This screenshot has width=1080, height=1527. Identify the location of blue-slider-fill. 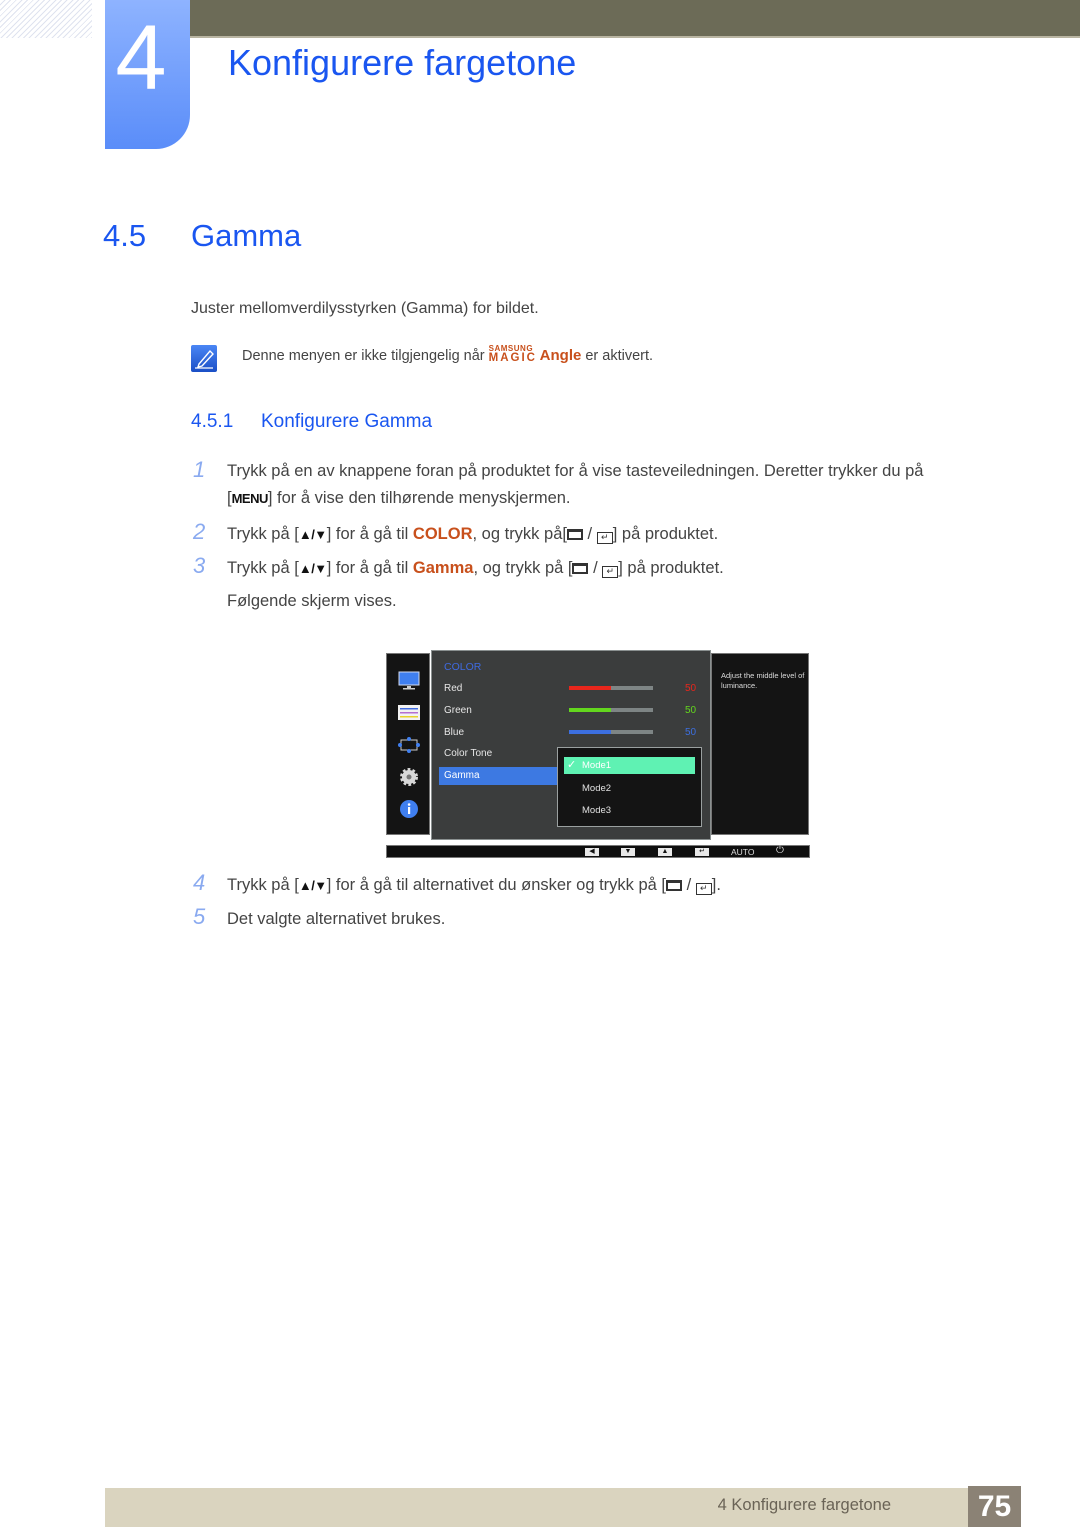
(590, 732).